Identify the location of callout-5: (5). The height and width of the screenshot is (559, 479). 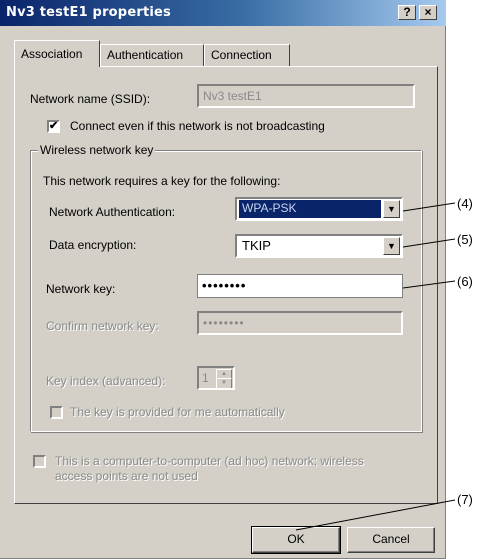
(465, 239).